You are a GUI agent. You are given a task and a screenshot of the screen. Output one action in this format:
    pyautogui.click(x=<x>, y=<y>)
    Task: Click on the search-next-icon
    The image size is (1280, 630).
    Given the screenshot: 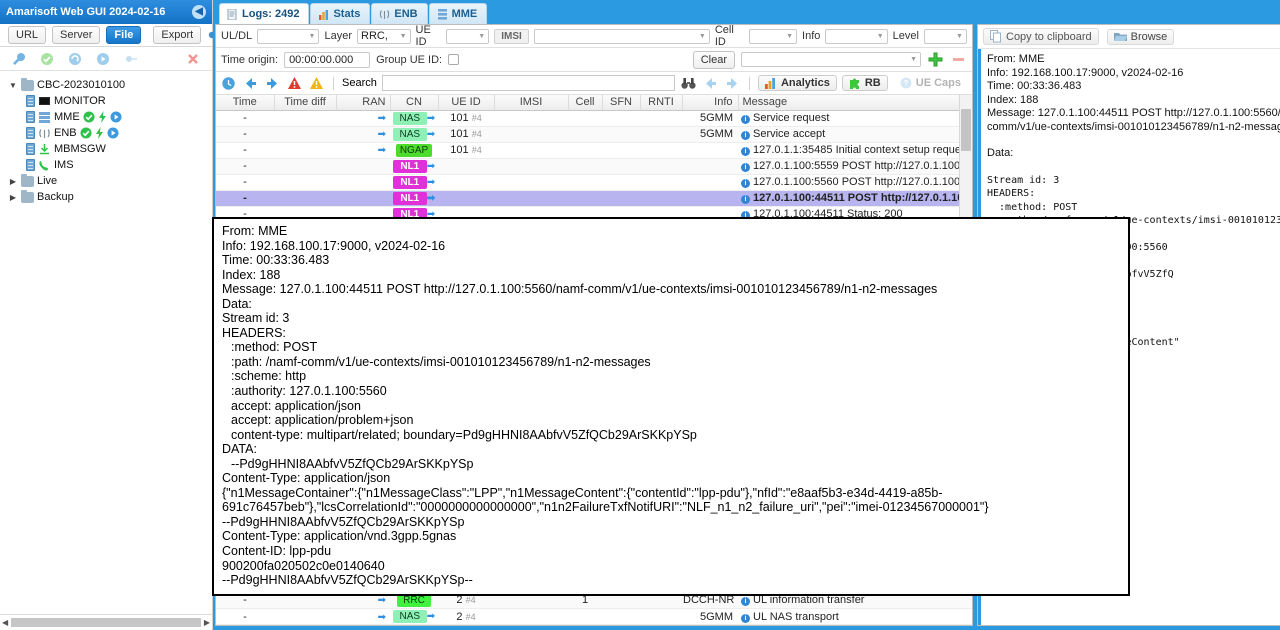 What is the action you would take?
    pyautogui.click(x=732, y=83)
    